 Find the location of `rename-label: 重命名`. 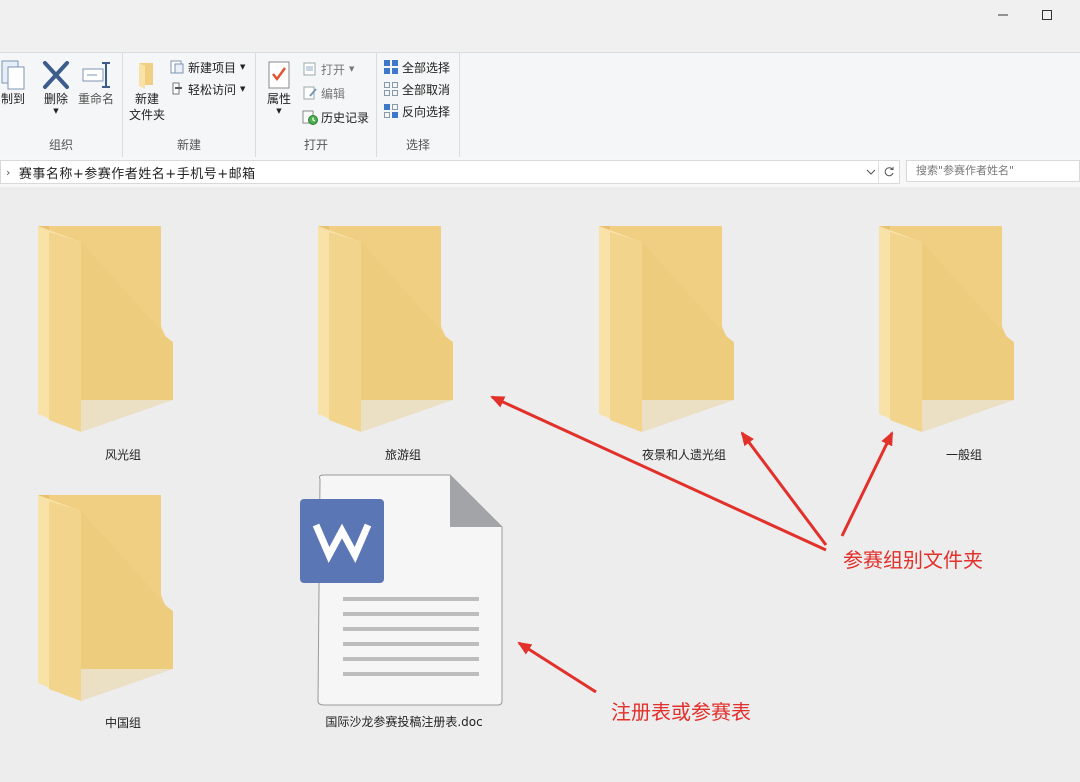

rename-label: 重命名 is located at coordinates (95, 99).